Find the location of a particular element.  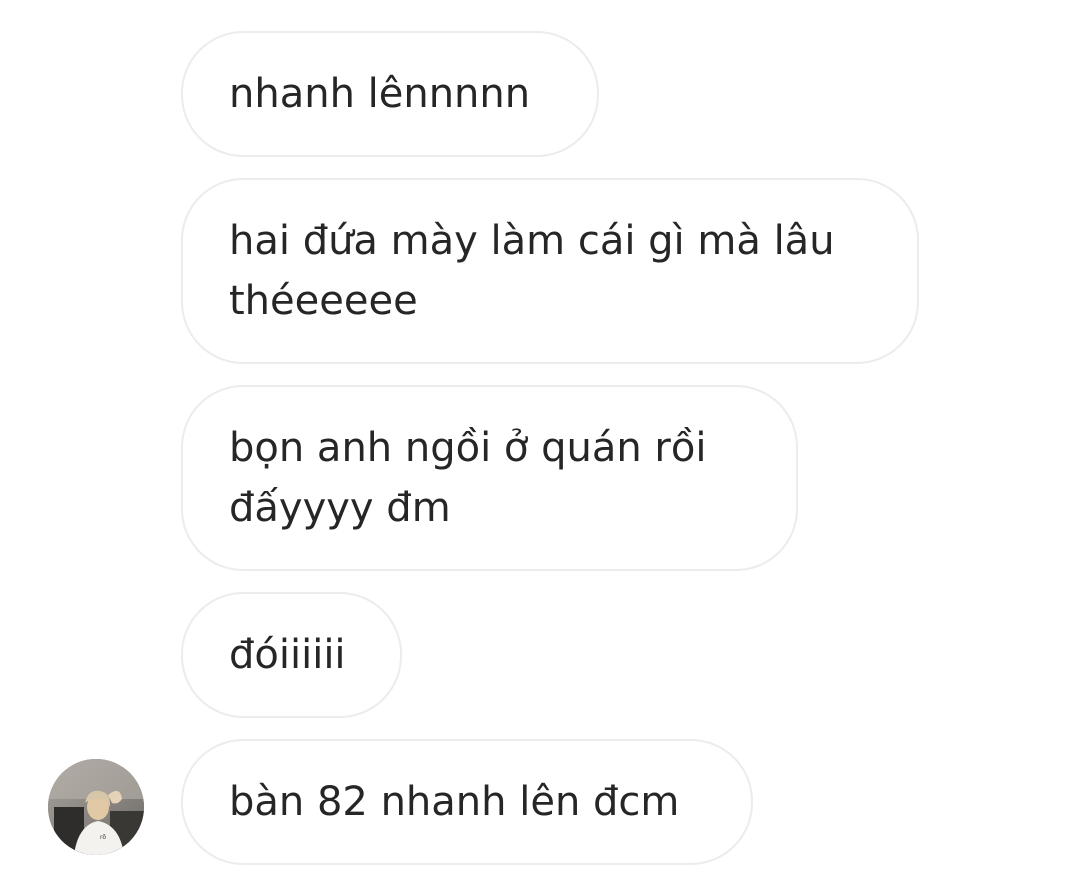

avatar-photo: rõ is located at coordinates (96, 807).